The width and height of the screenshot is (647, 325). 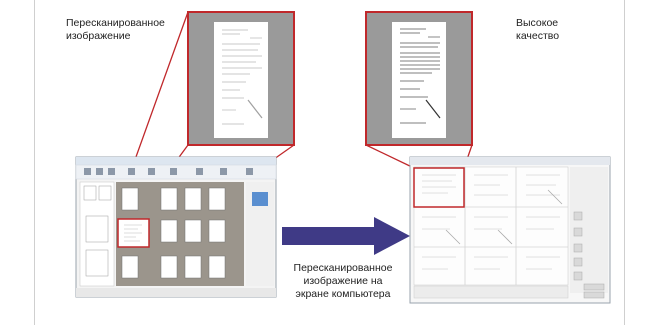 What do you see at coordinates (510, 230) in the screenshot?
I see `right-scanner-window` at bounding box center [510, 230].